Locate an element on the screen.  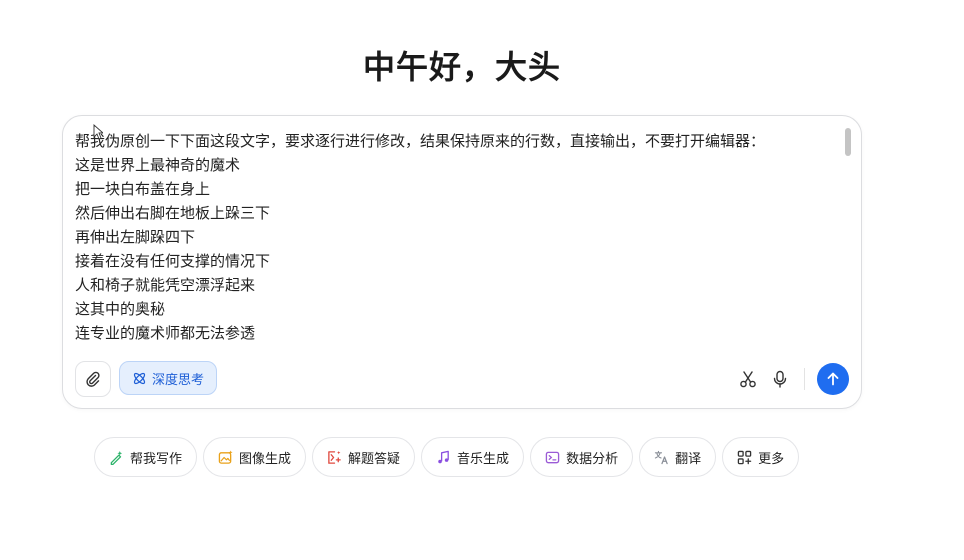
chip-translate: 翻译 is located at coordinates (678, 457).